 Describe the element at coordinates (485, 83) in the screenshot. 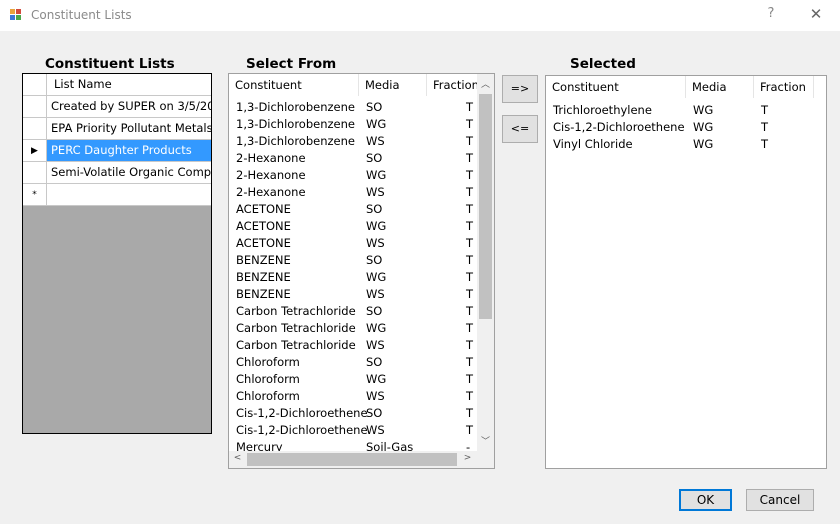

I see `scroll-up-arrow-icon: ︿` at that location.